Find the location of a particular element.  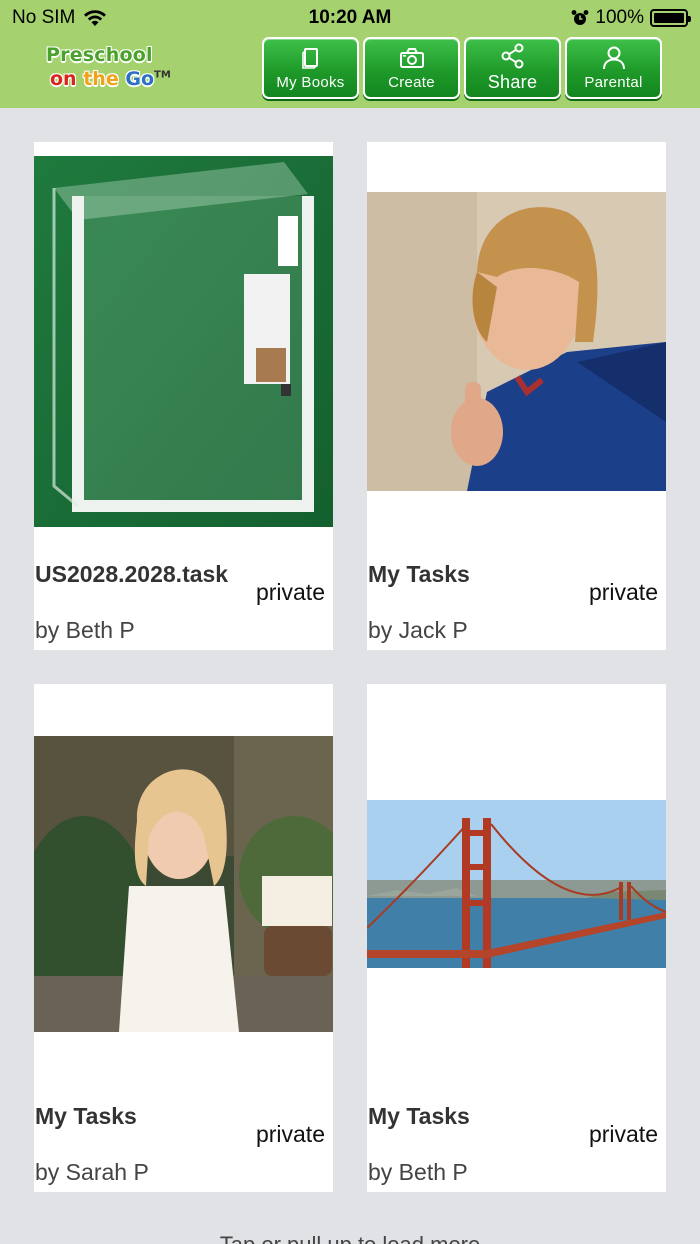

status-bar: No SIM 10:20 AM 100% is located at coordinates (350, 18).